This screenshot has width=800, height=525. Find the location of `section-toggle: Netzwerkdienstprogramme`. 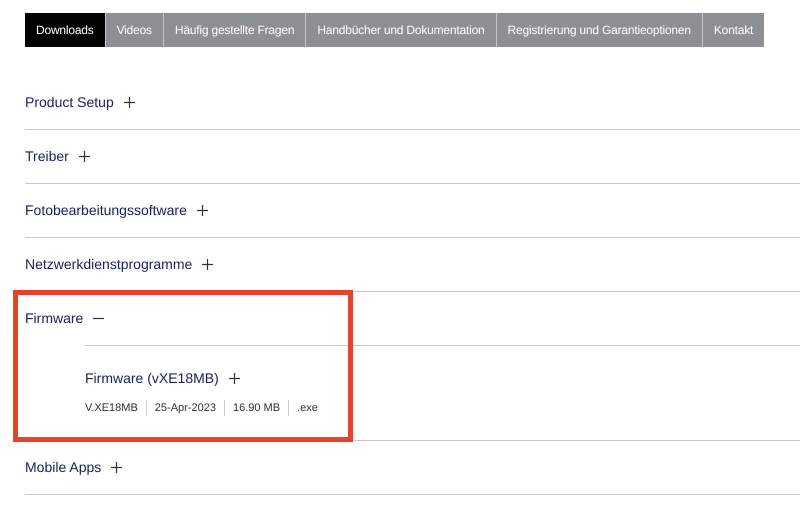

section-toggle: Netzwerkdienstprogramme is located at coordinates (108, 264).